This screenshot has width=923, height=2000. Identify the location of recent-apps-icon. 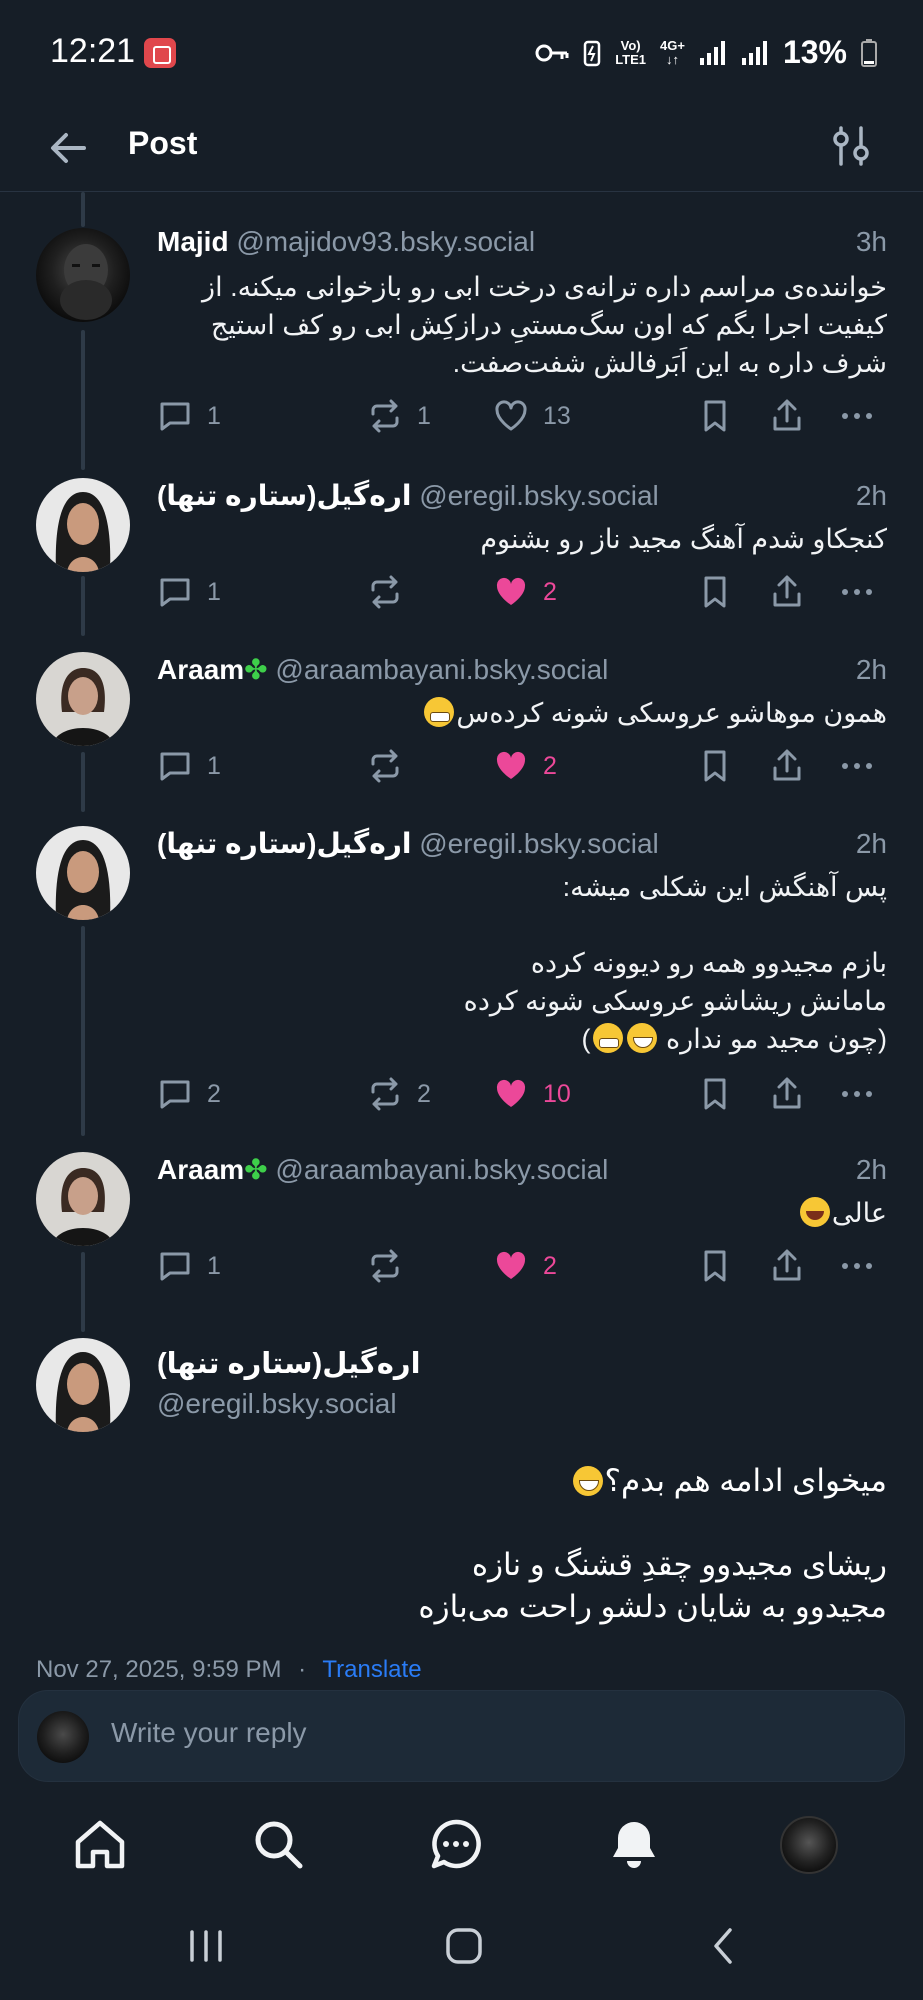
(206, 1946).